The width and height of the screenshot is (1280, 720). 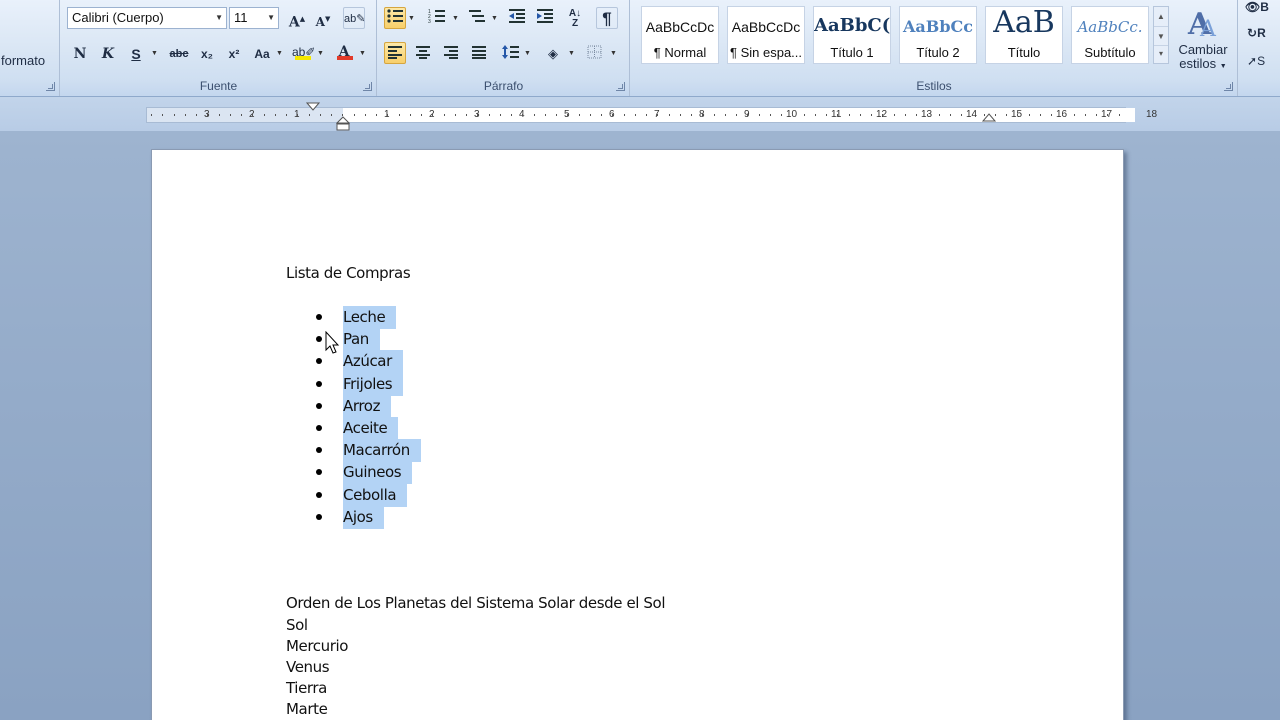 I want to click on gallery-more-icon: ▾, so click(x=1161, y=54).